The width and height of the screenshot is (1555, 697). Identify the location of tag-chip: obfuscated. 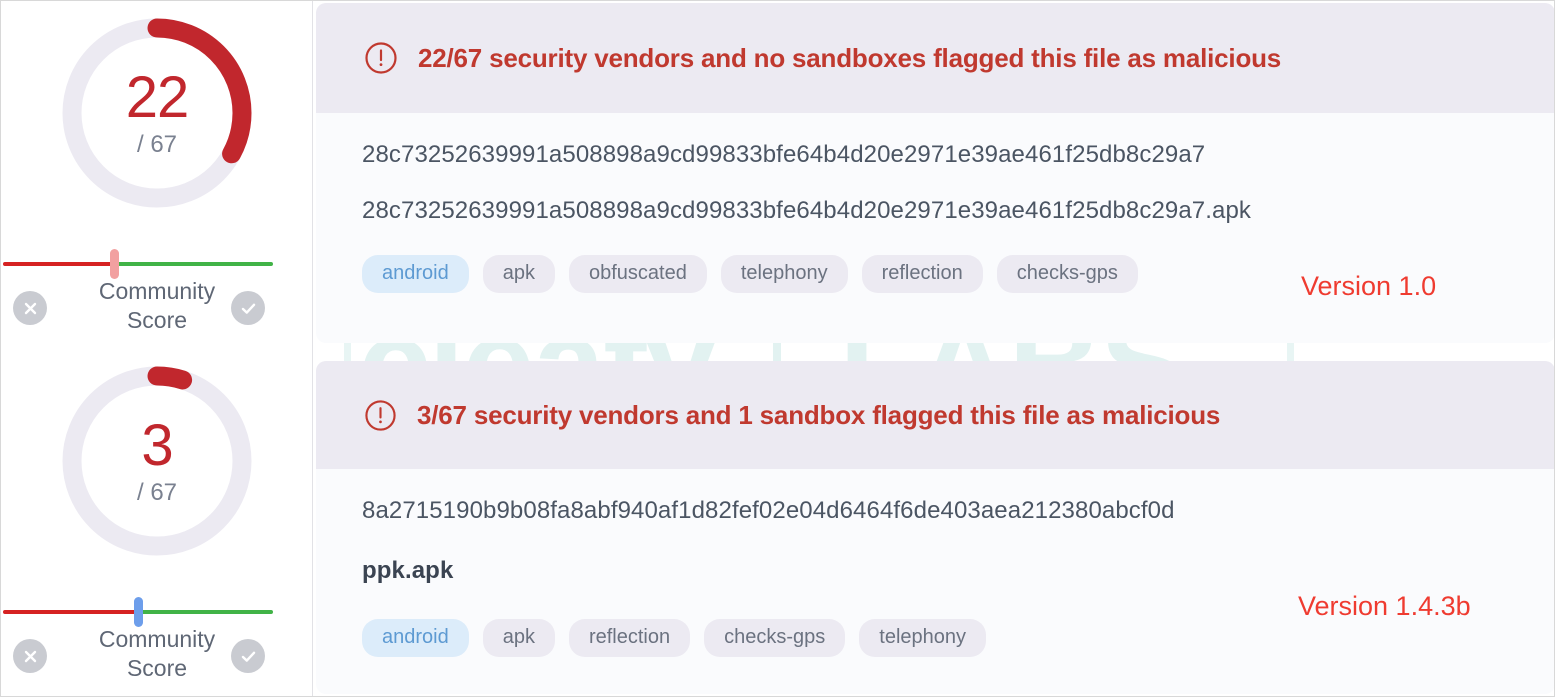
(637, 274).